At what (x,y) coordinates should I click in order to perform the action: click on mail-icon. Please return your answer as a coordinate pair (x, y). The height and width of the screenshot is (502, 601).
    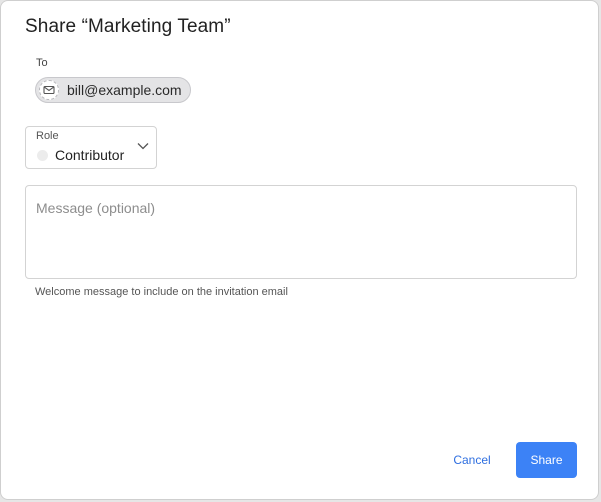
    Looking at the image, I should click on (49, 90).